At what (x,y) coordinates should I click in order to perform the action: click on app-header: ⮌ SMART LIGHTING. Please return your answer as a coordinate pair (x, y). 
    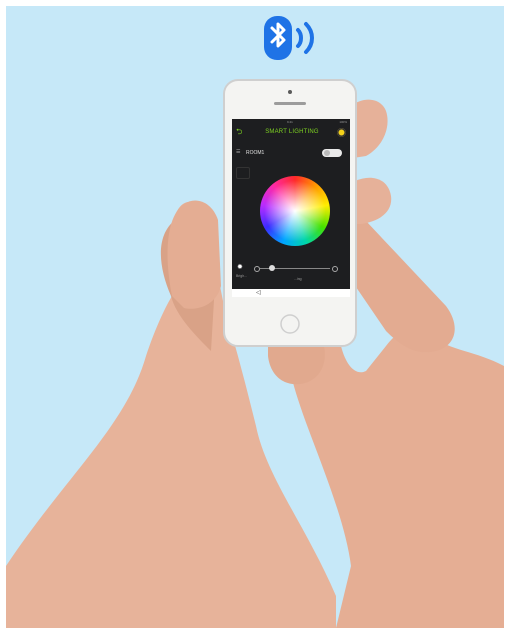
    Looking at the image, I should click on (291, 133).